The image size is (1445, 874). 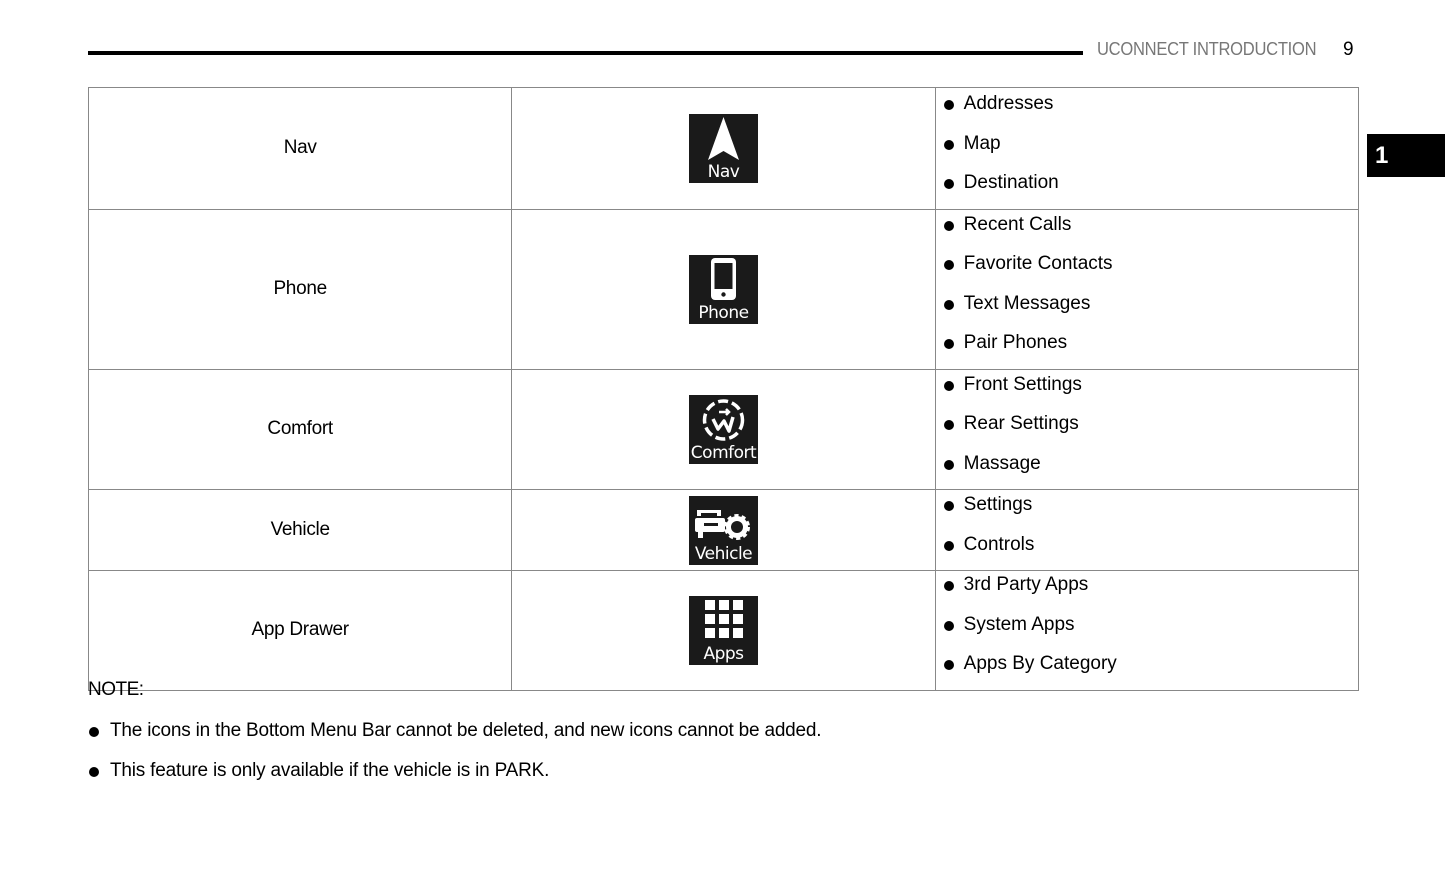 I want to click on icon-label: Phone, so click(x=723, y=312).